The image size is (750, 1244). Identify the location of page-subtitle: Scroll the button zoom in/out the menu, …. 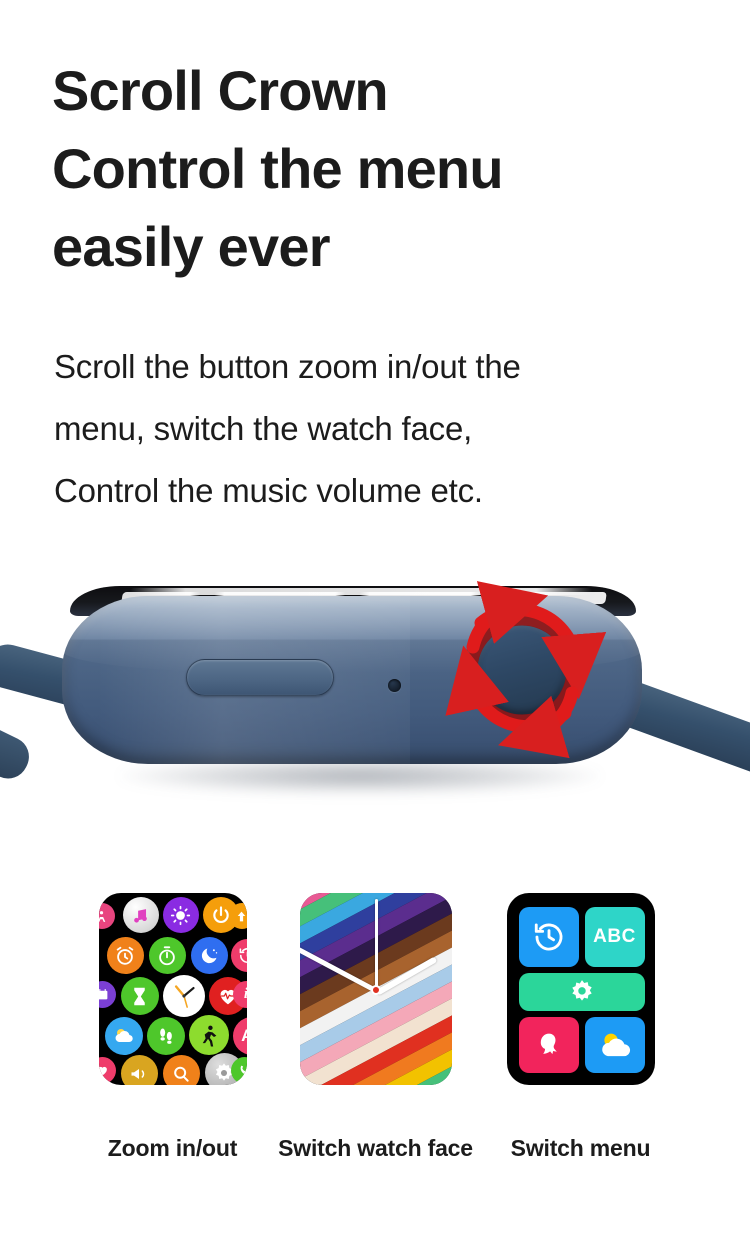
(384, 429).